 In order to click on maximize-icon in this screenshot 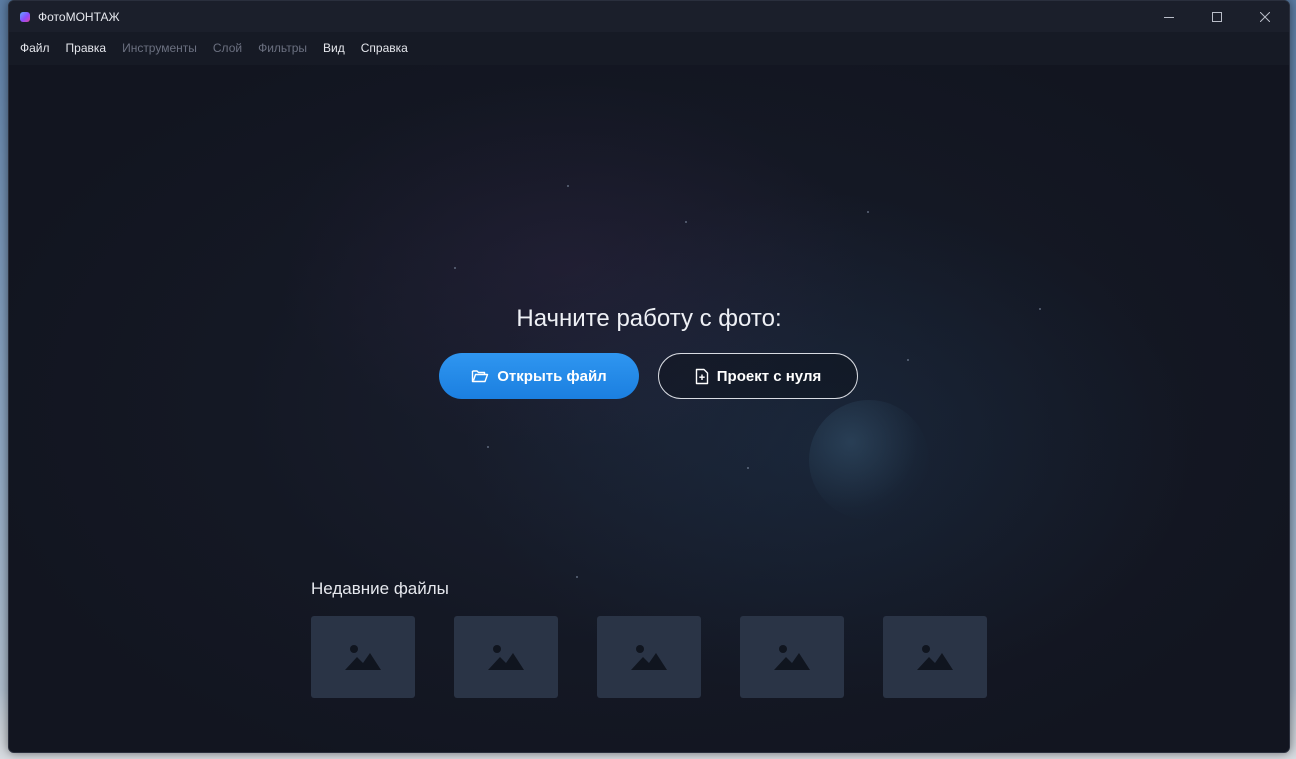, I will do `click(1217, 16)`.